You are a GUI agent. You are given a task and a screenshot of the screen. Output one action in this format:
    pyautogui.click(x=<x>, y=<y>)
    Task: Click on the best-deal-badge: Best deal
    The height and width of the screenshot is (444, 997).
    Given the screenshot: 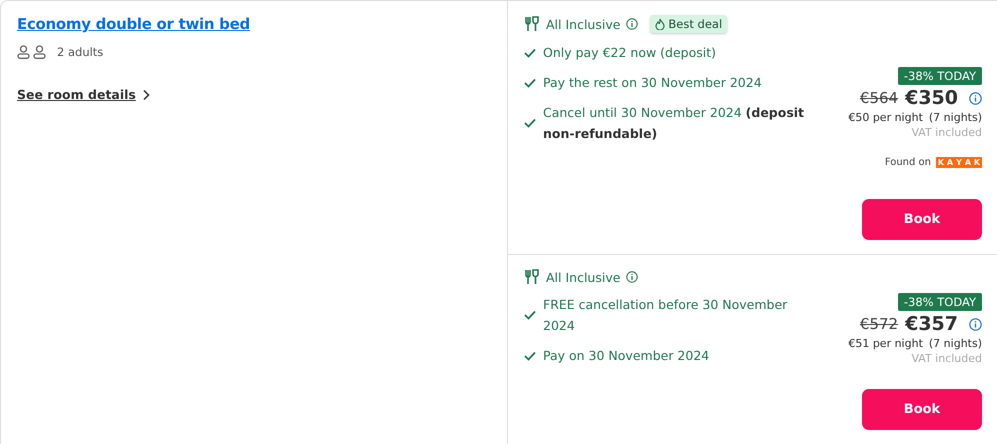 What is the action you would take?
    pyautogui.click(x=689, y=24)
    